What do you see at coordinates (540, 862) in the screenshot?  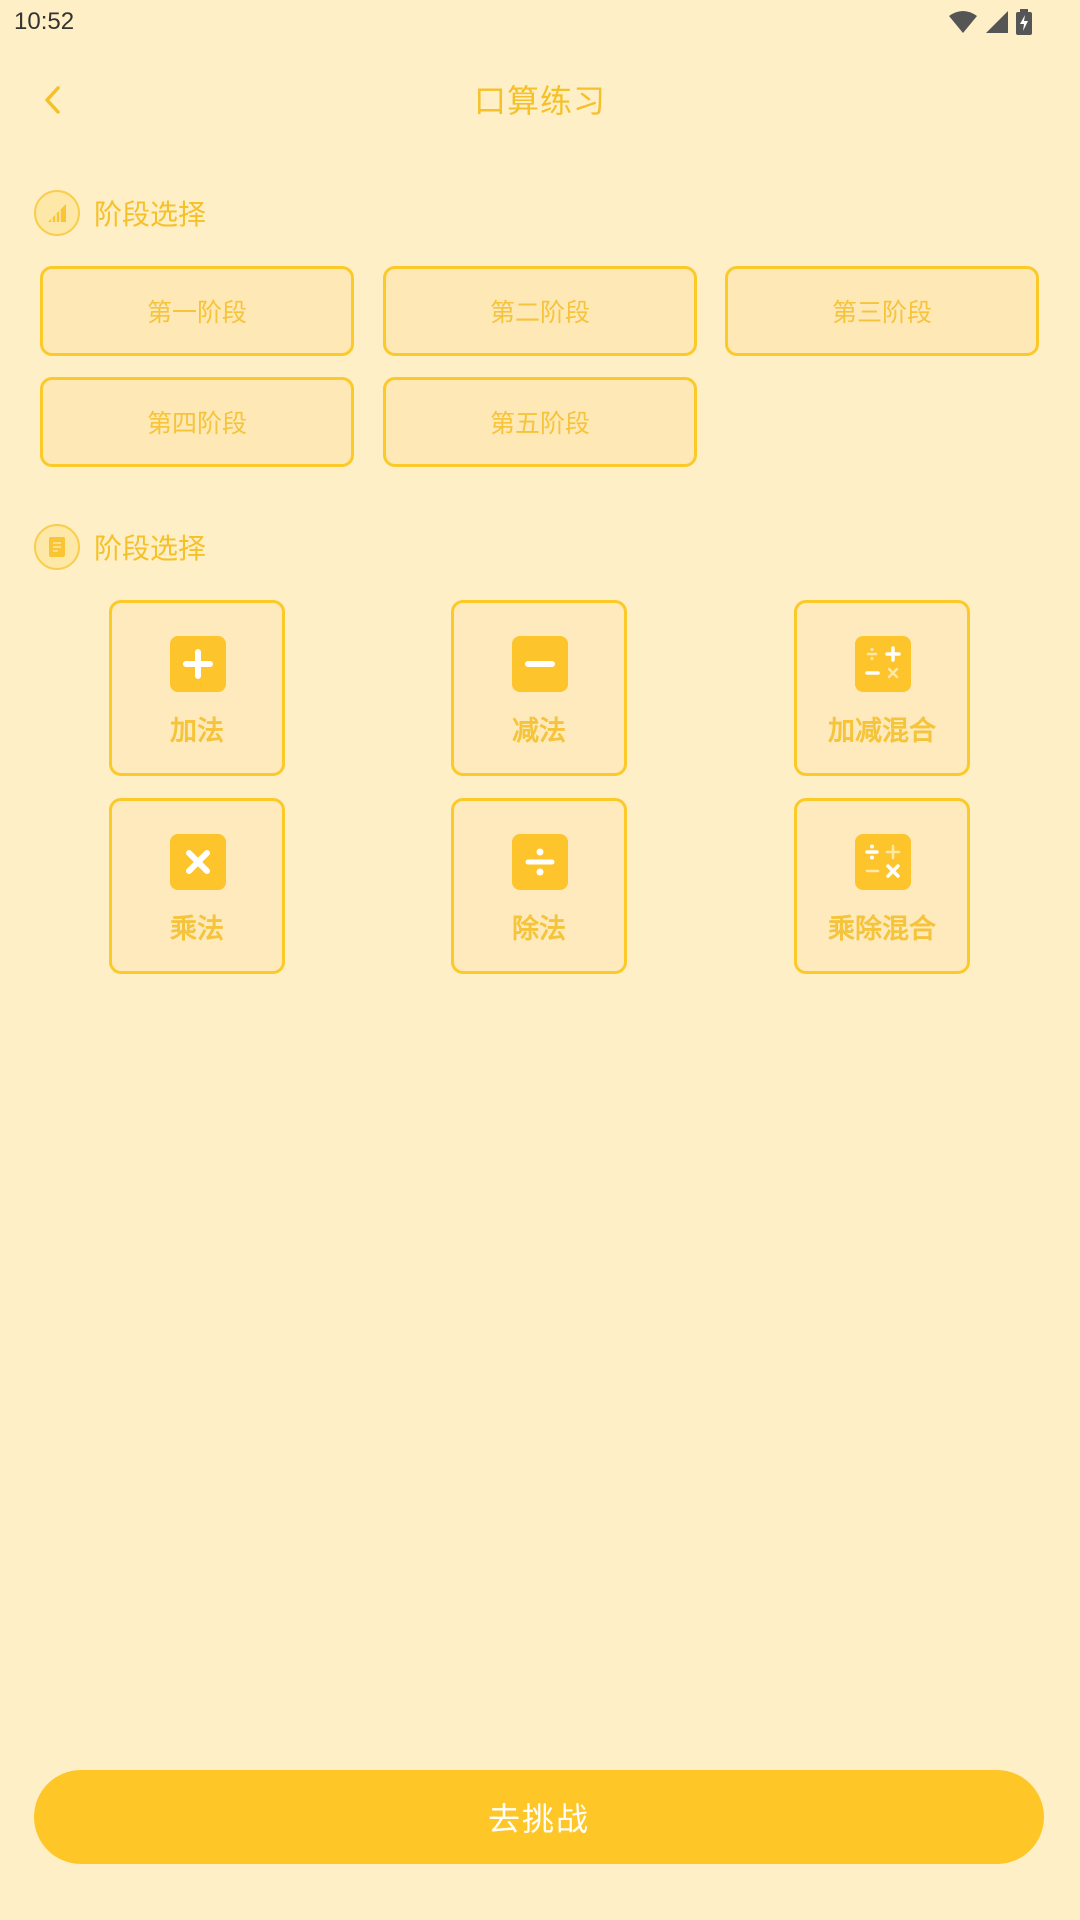 I see `divide-icon` at bounding box center [540, 862].